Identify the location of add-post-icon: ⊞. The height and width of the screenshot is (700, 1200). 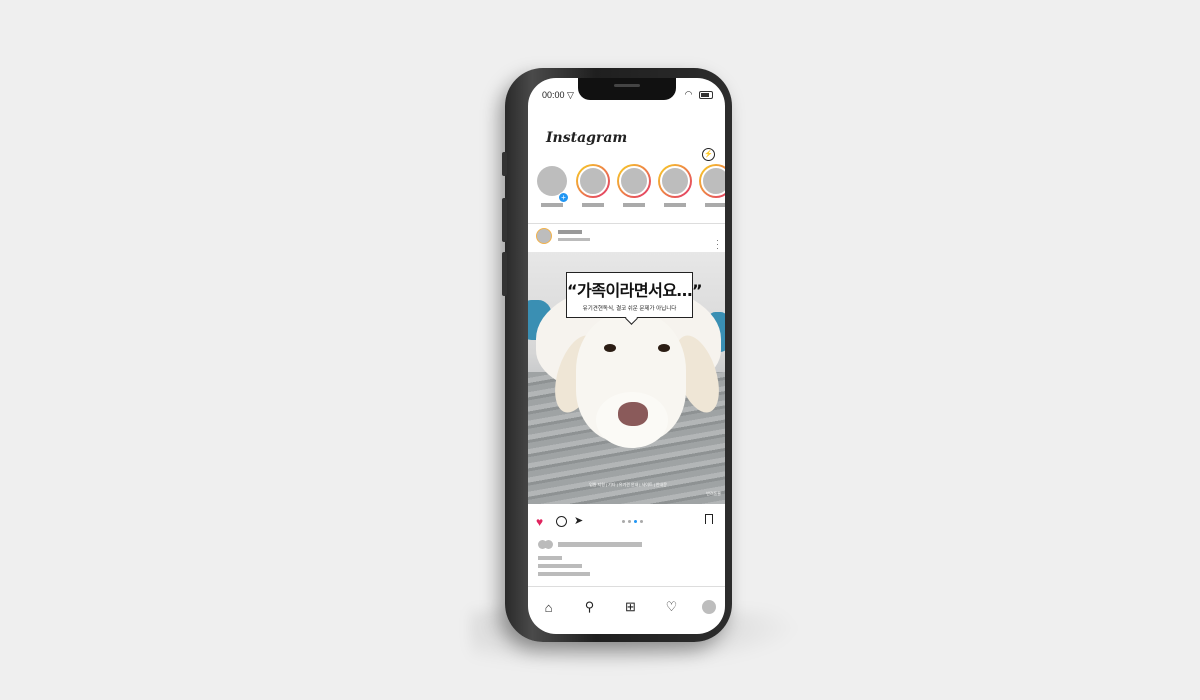
(631, 607).